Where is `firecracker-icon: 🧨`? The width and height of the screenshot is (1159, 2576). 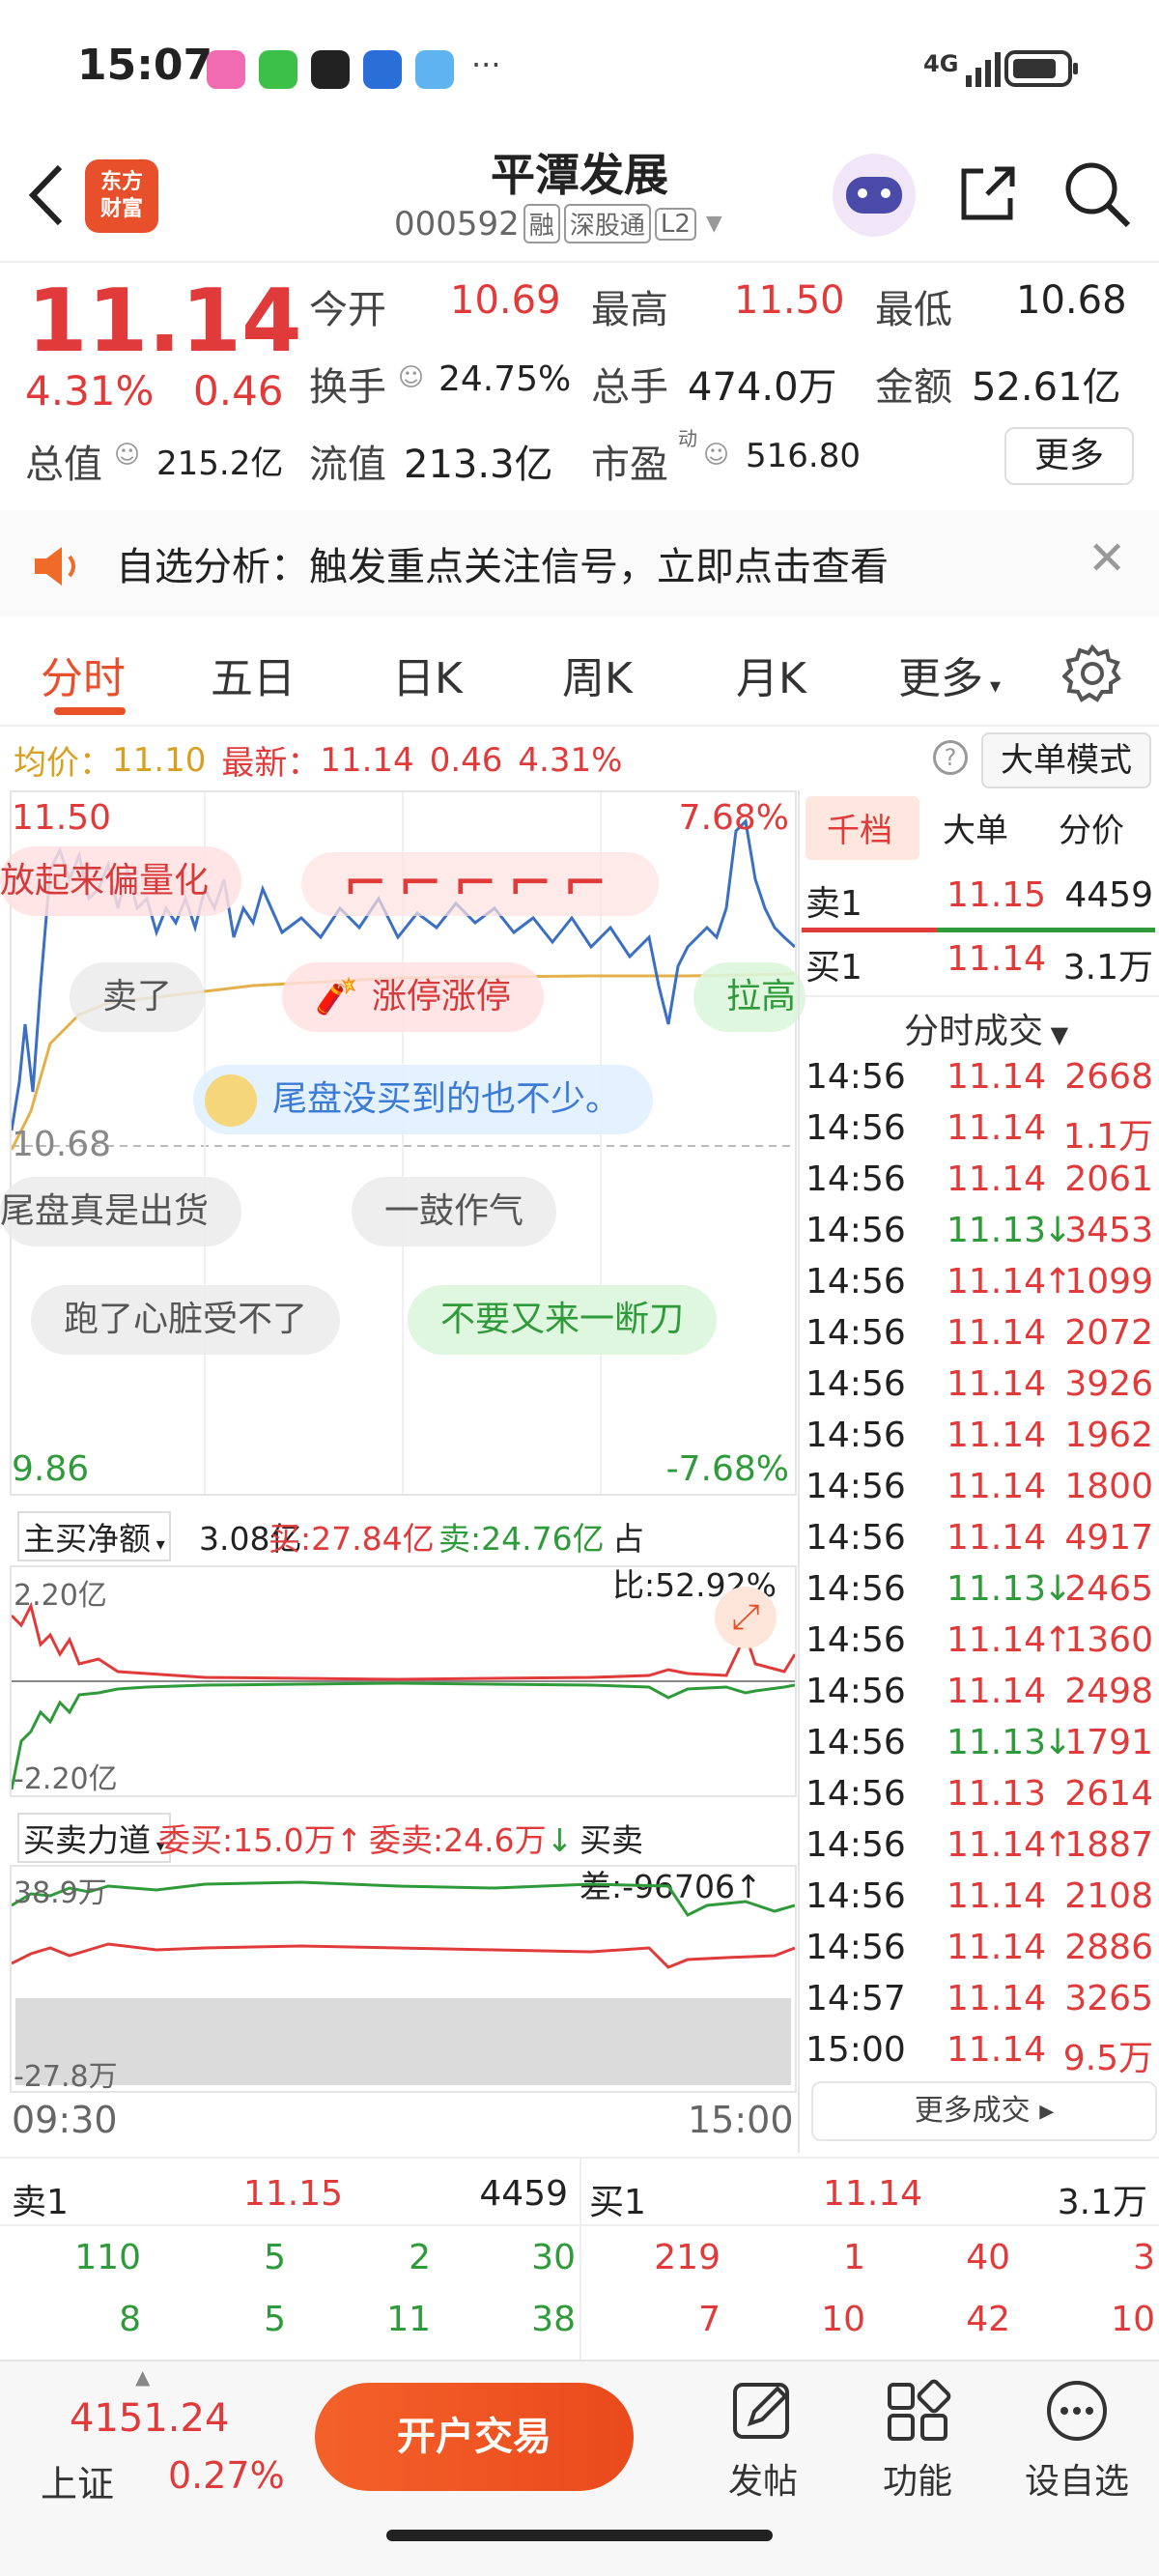
firecracker-icon: 🧨 is located at coordinates (336, 997).